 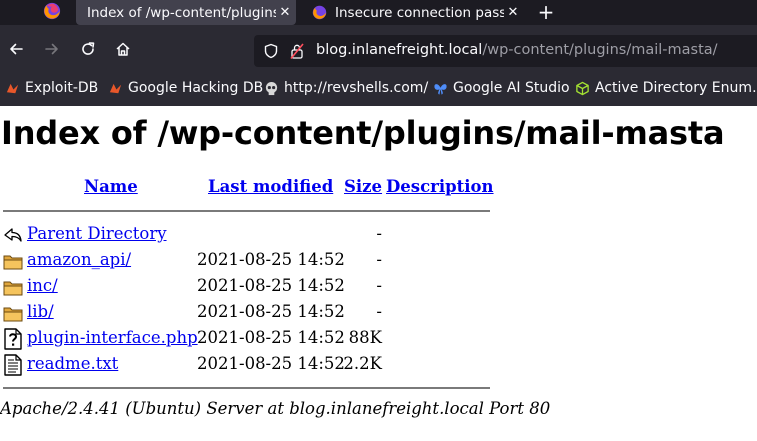 What do you see at coordinates (79, 259) in the screenshot?
I see `file-link: amazon_api/` at bounding box center [79, 259].